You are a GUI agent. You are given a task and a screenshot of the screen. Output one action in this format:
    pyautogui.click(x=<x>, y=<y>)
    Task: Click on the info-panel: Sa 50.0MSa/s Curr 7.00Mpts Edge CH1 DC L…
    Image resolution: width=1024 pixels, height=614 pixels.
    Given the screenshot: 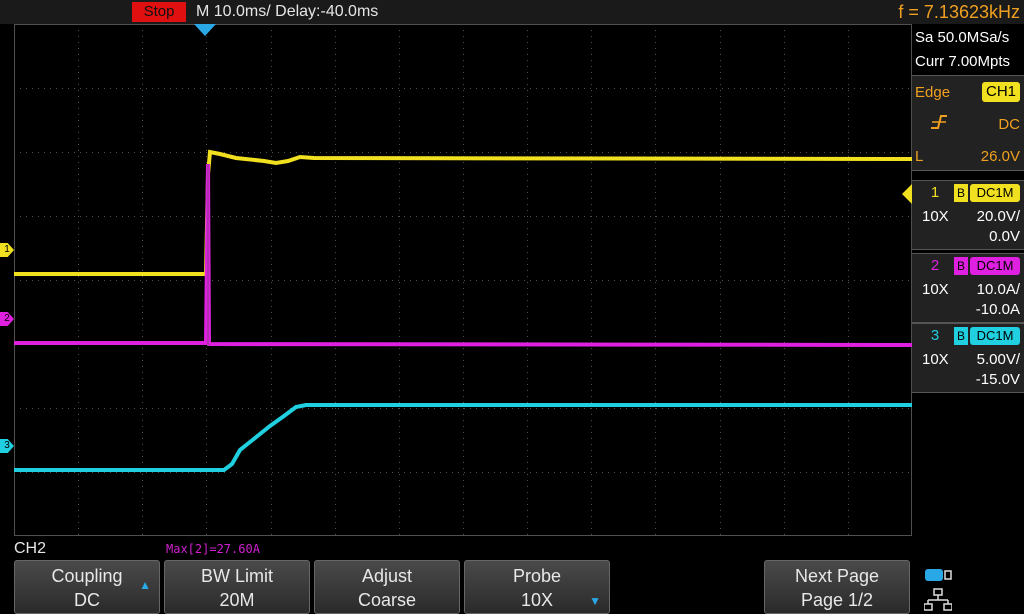 What is the action you would take?
    pyautogui.click(x=968, y=280)
    